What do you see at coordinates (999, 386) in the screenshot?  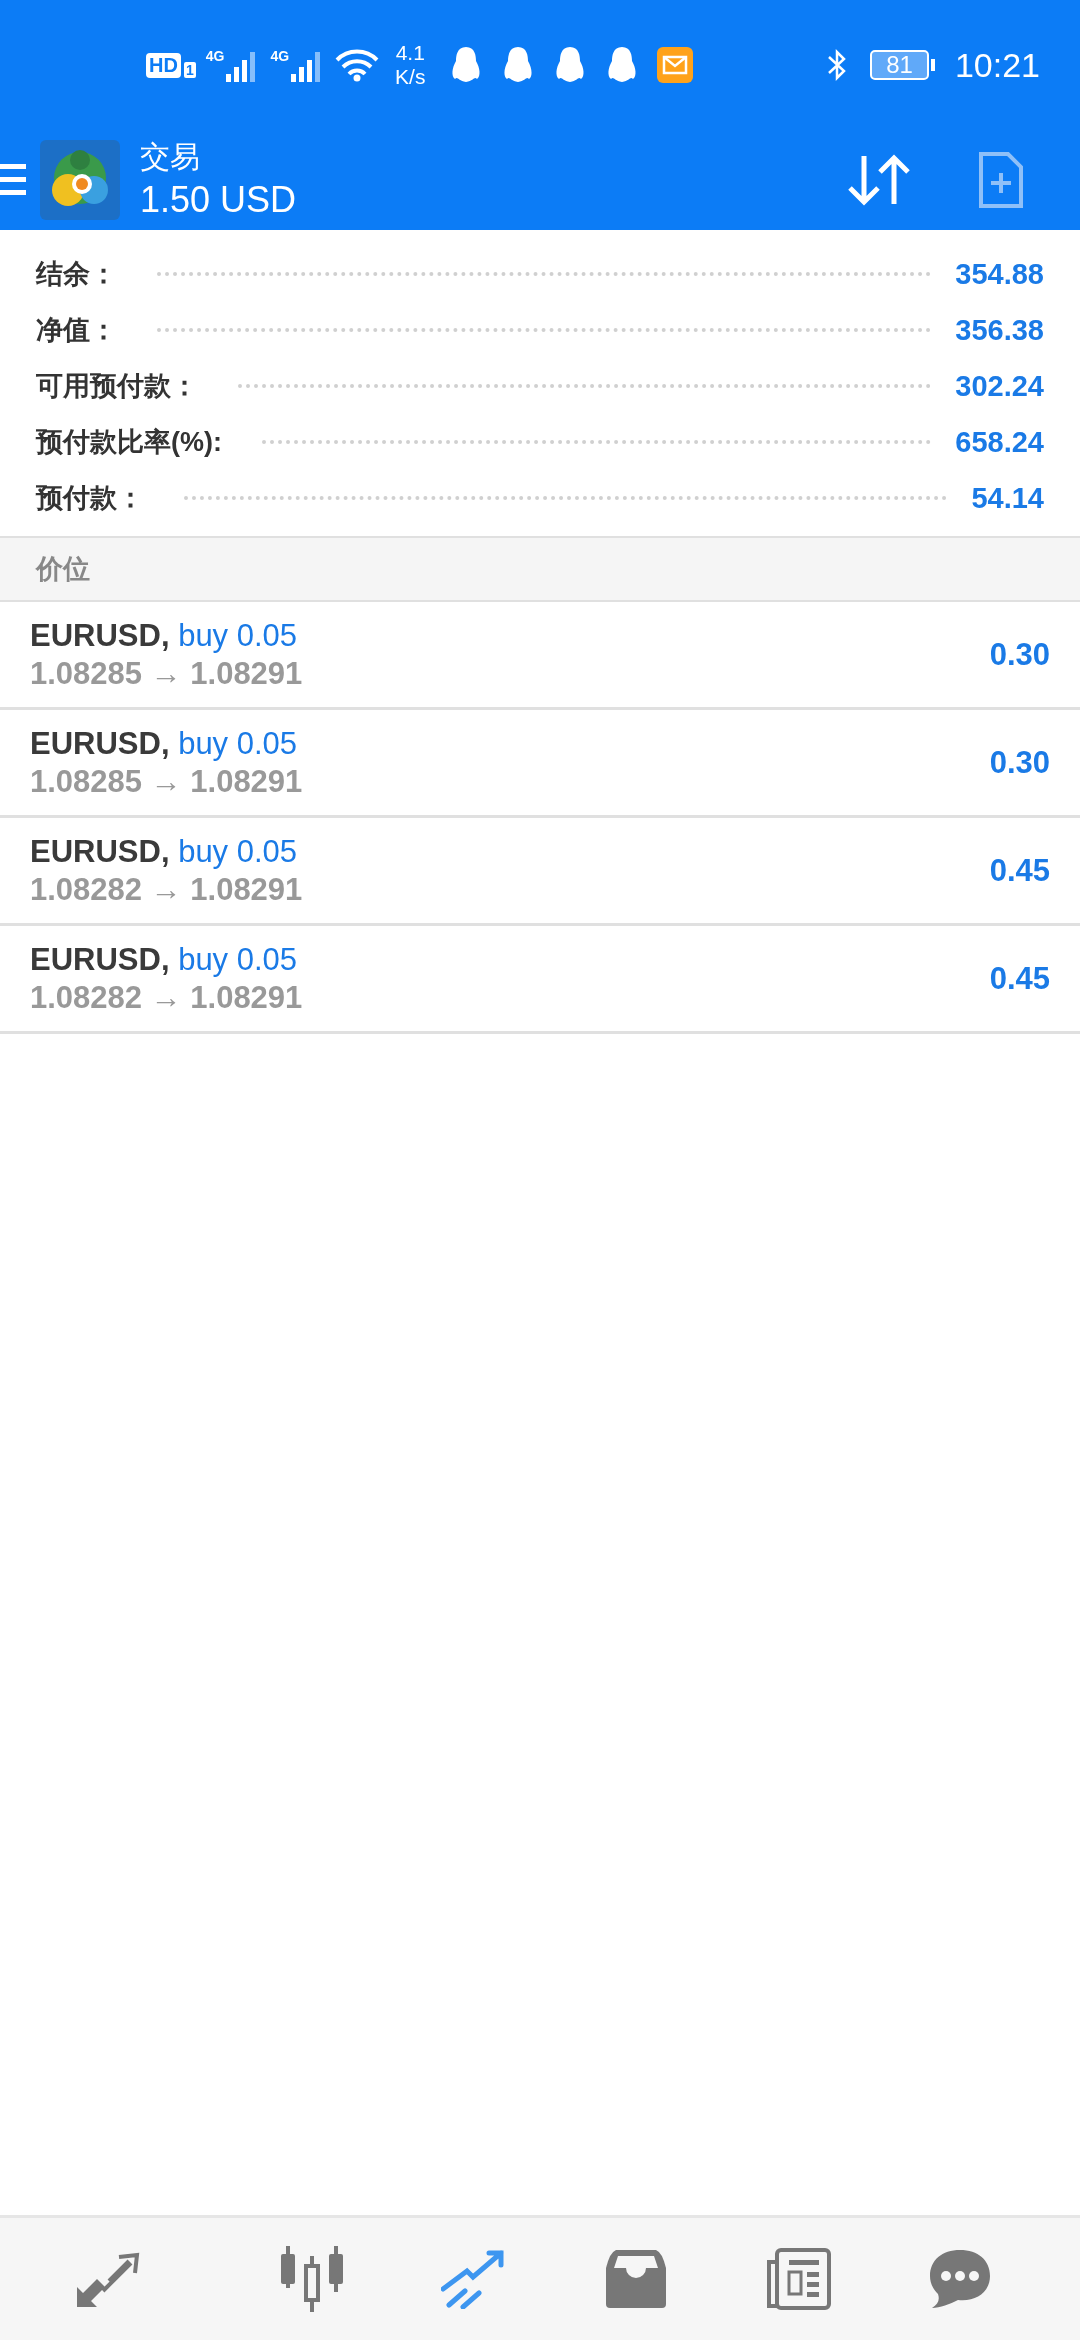 I see `summary-value: 302.24` at bounding box center [999, 386].